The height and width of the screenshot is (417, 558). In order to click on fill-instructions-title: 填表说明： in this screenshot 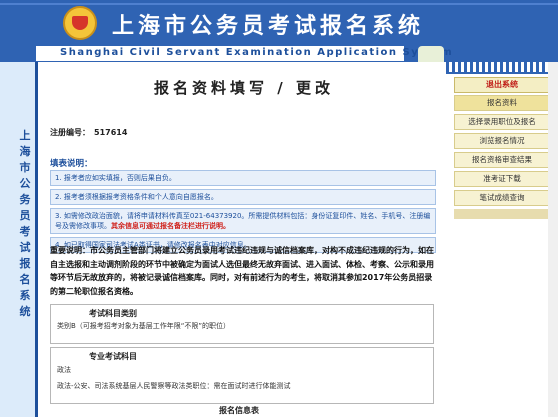, I will do `click(71, 164)`.